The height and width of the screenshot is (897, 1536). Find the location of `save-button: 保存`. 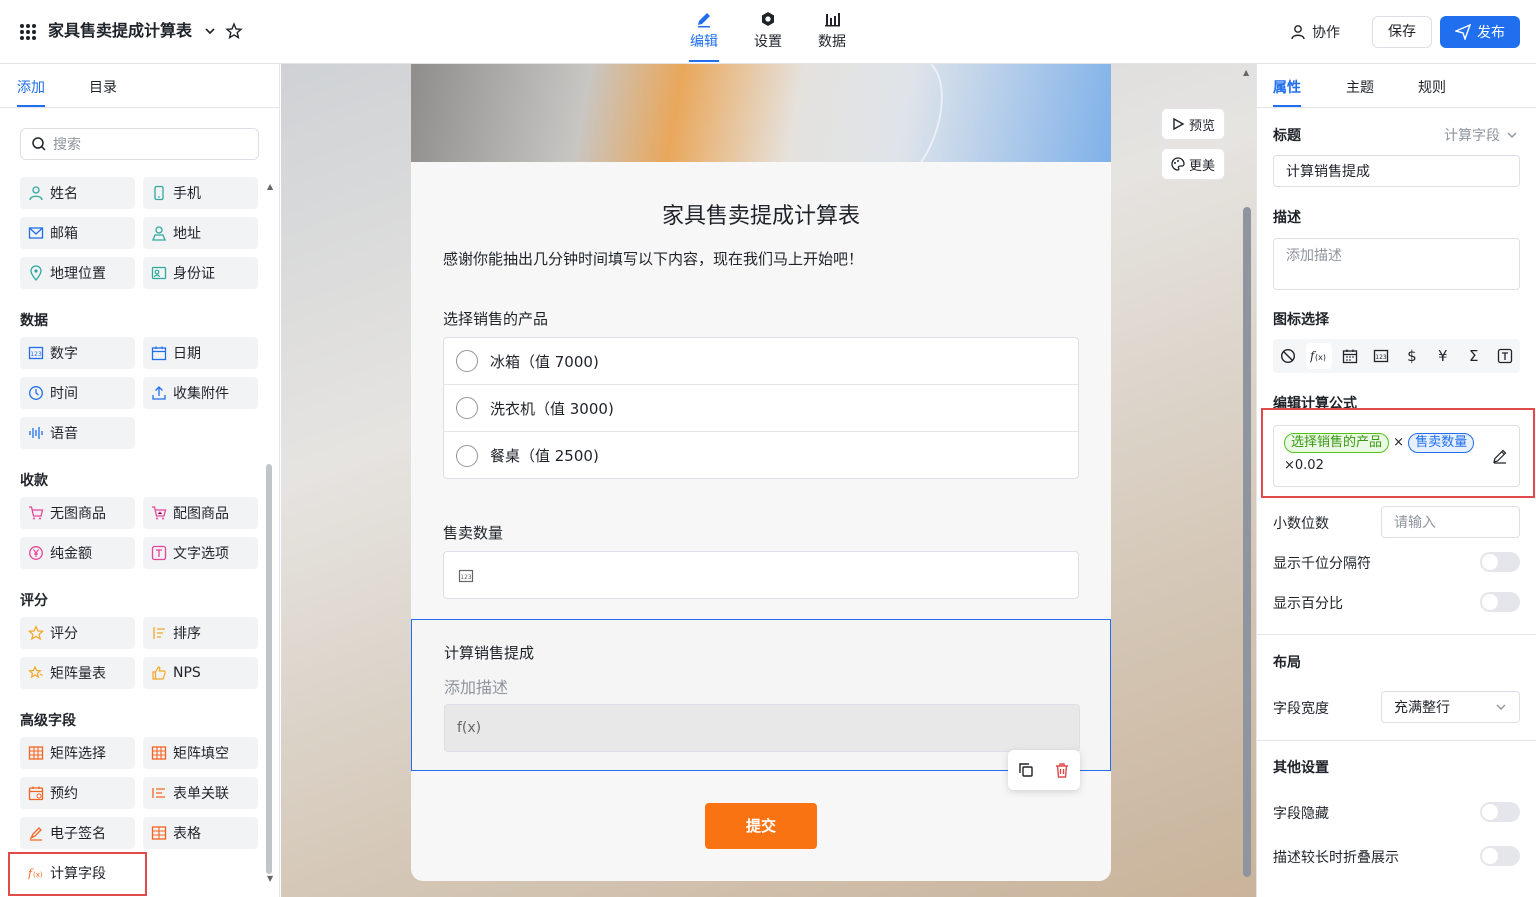

save-button: 保存 is located at coordinates (1402, 32).